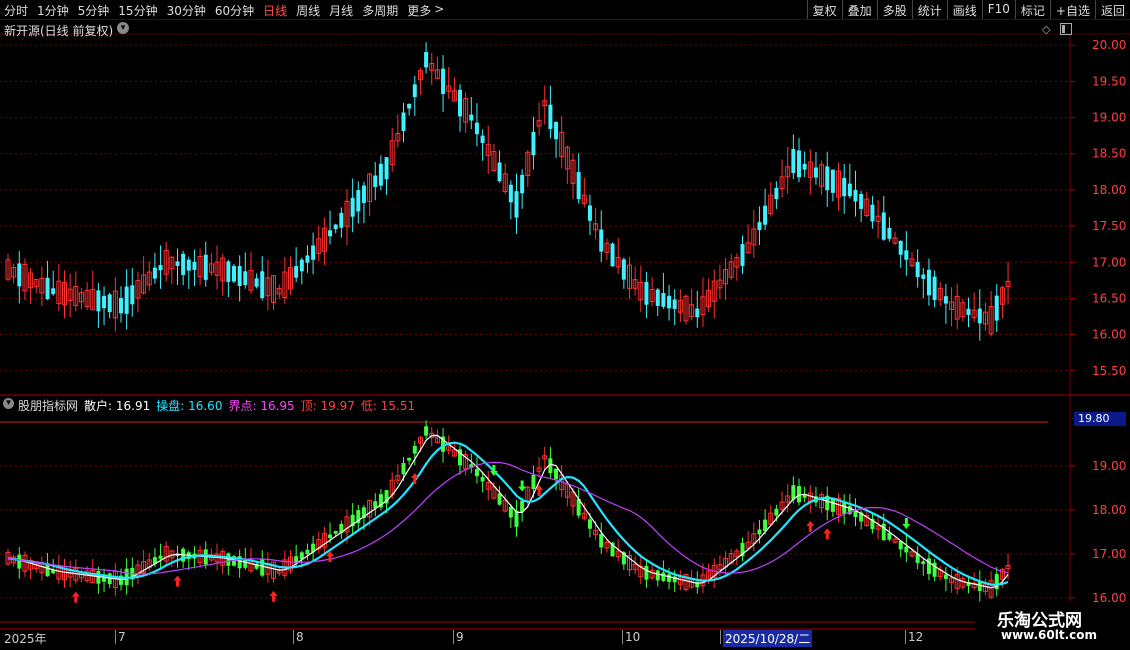 The height and width of the screenshot is (650, 1130). Describe the element at coordinates (1049, 635) in the screenshot. I see `watermark-url: www.60lt.com` at that location.